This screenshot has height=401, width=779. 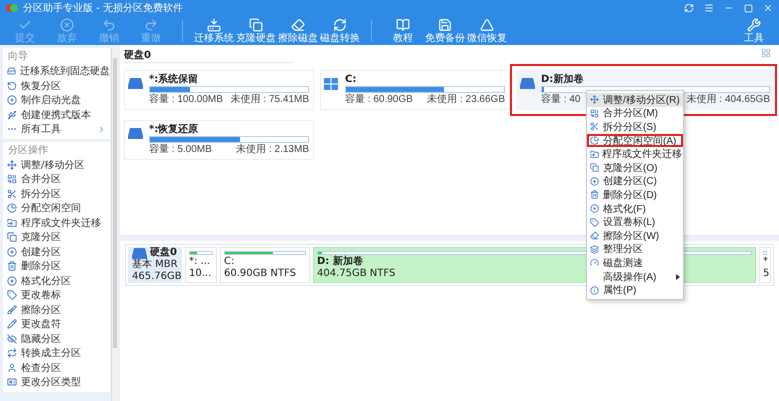 I want to click on menu-item: 克隆分区(O), so click(x=635, y=167).